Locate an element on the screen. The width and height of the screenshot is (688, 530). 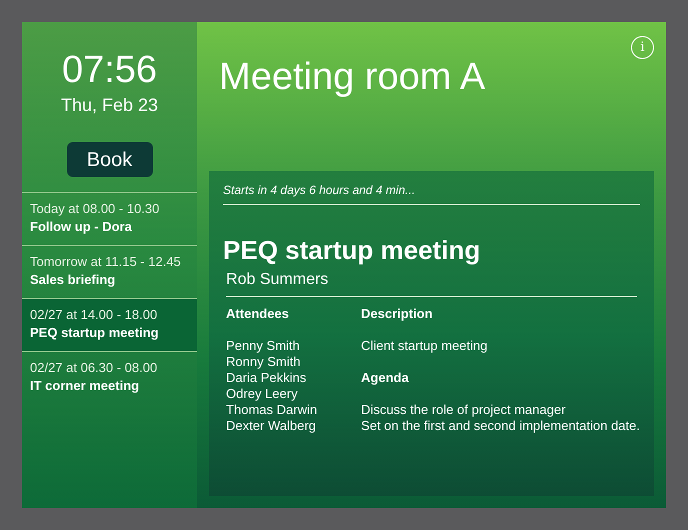
description-text: Client startup meeting is located at coordinates (424, 346).